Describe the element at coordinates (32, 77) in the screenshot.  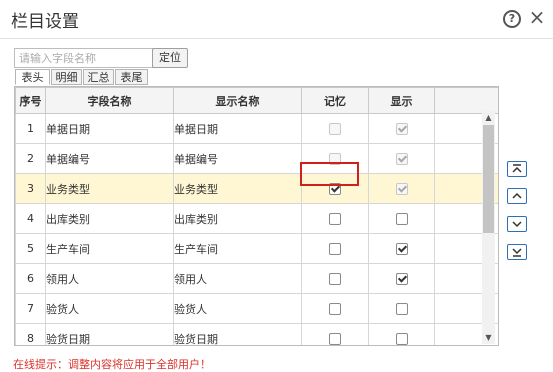
I see `tab-header: 表头` at that location.